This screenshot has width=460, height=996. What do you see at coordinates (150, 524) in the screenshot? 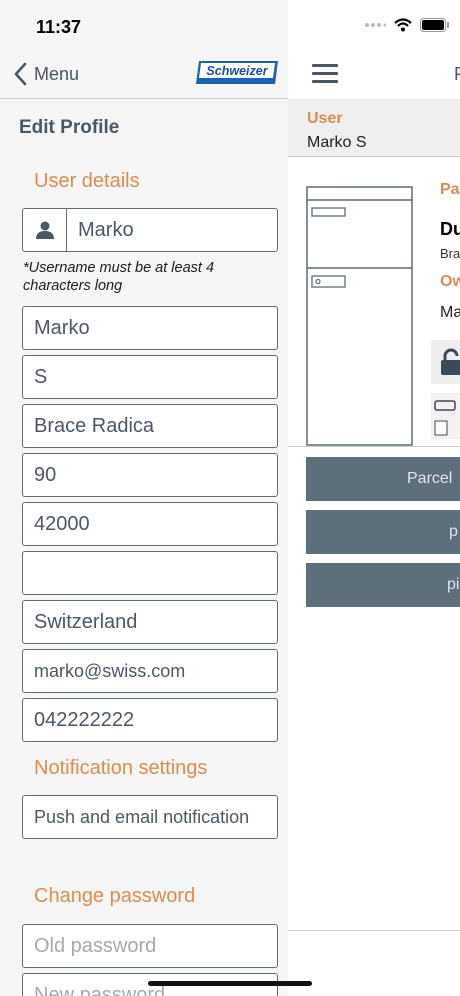
I see `postal-code-field: 42000` at bounding box center [150, 524].